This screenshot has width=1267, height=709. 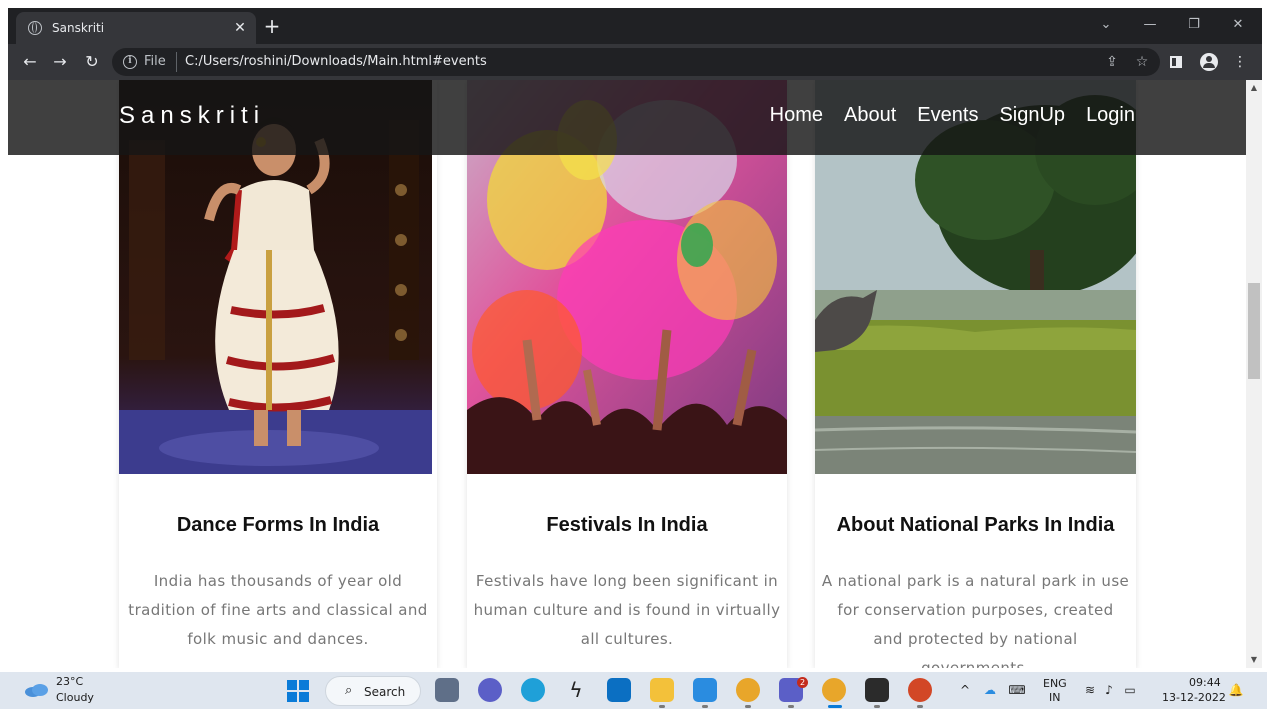 What do you see at coordinates (1032, 115) in the screenshot?
I see `nav-link-signup: SignUp` at bounding box center [1032, 115].